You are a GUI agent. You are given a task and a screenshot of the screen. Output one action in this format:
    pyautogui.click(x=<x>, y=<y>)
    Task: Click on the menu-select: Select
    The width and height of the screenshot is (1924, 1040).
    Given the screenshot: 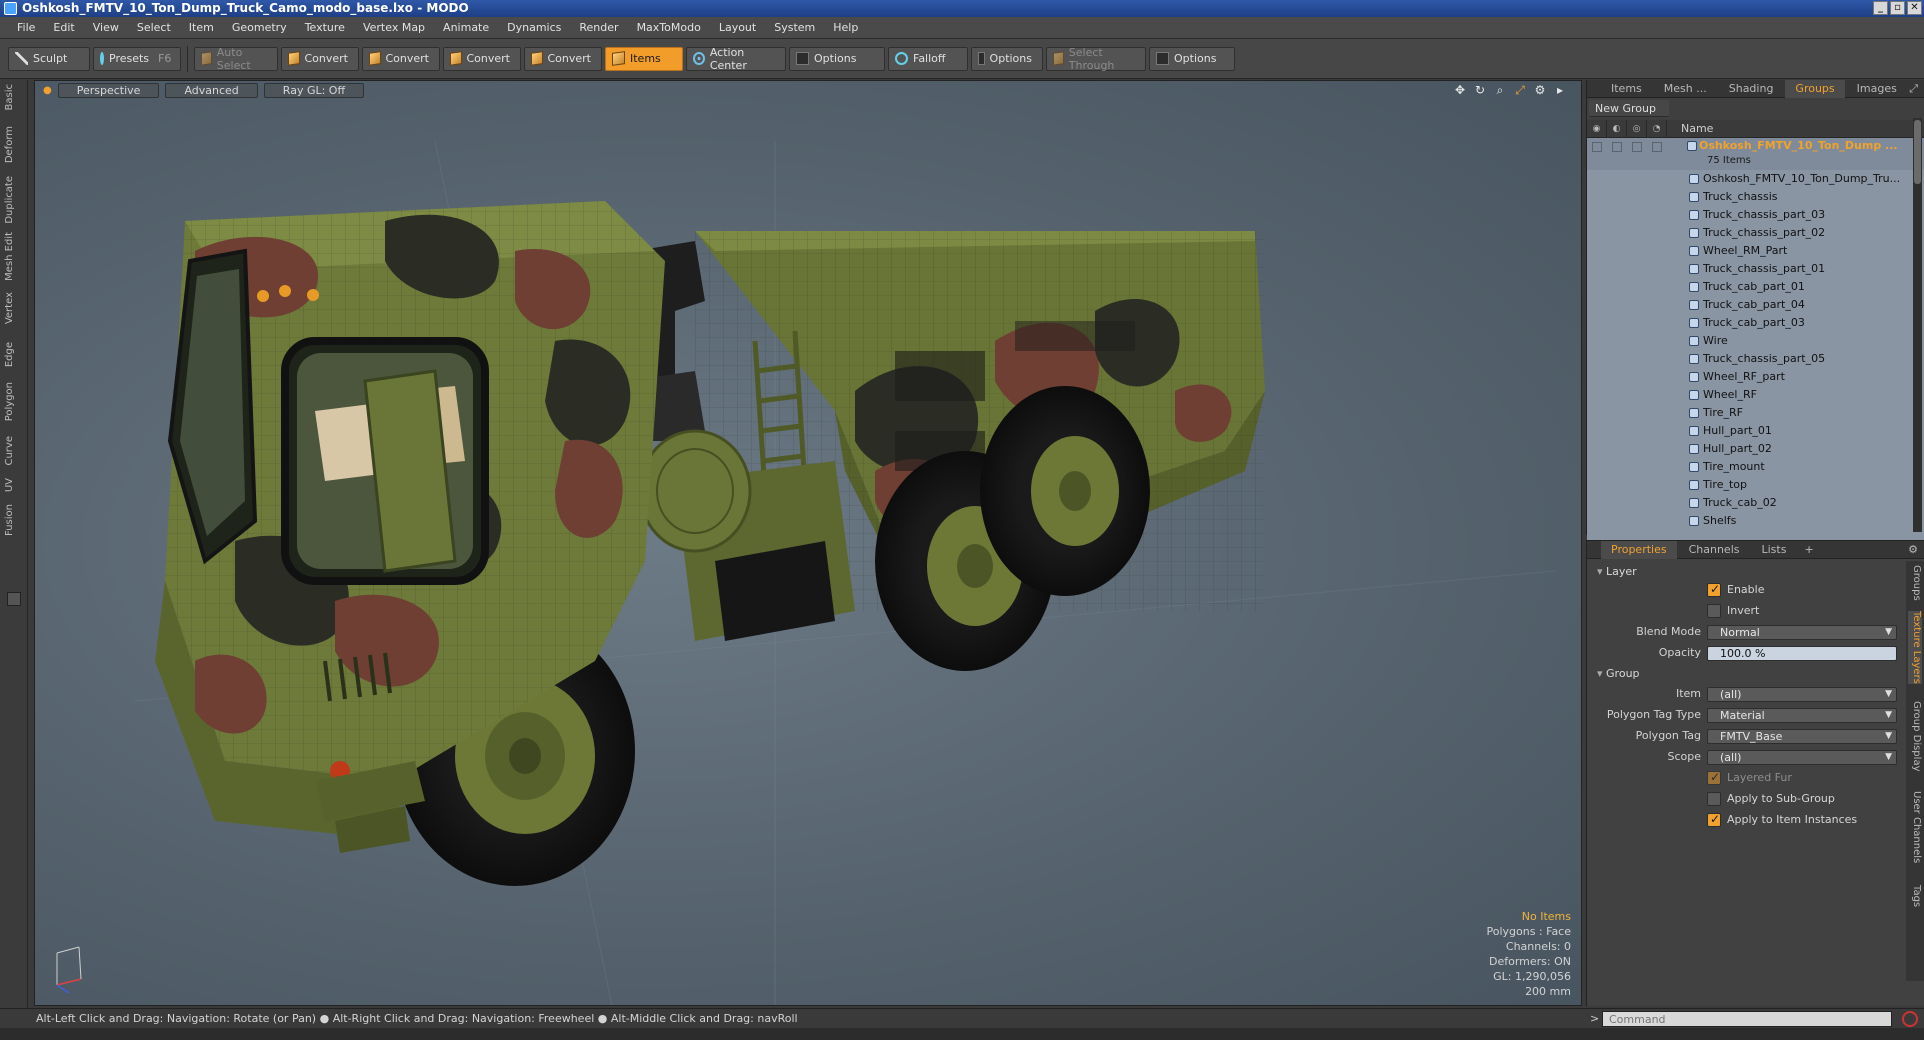 What is the action you would take?
    pyautogui.click(x=154, y=28)
    